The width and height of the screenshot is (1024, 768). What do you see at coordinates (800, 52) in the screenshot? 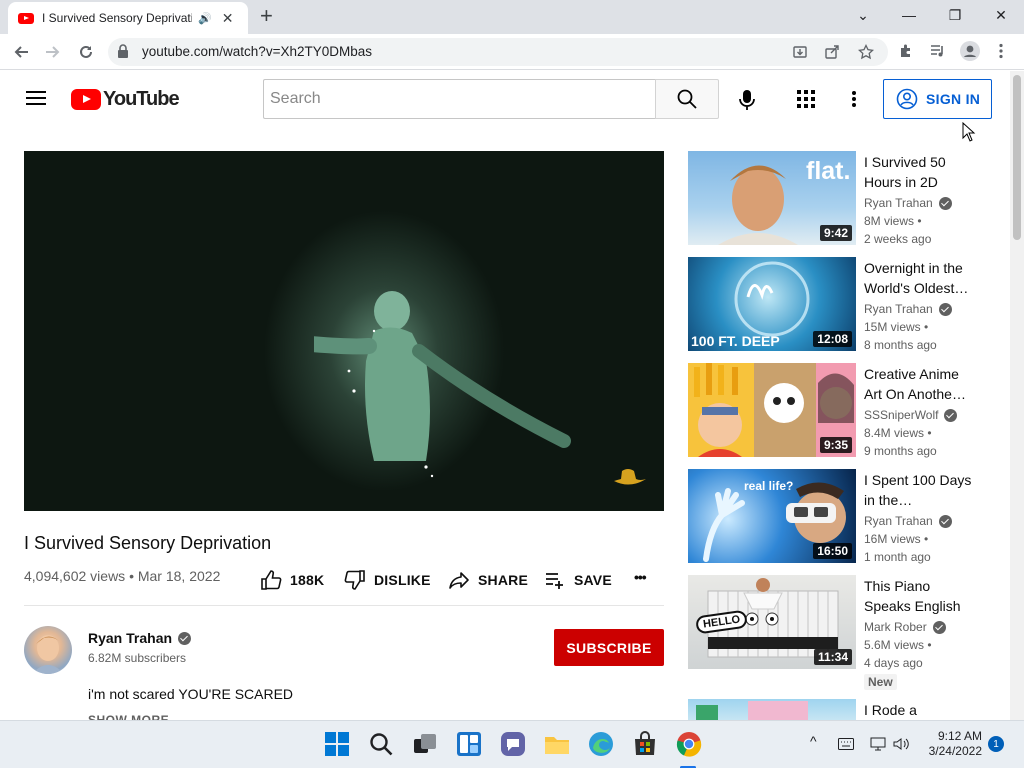
I see `install-app-icon` at bounding box center [800, 52].